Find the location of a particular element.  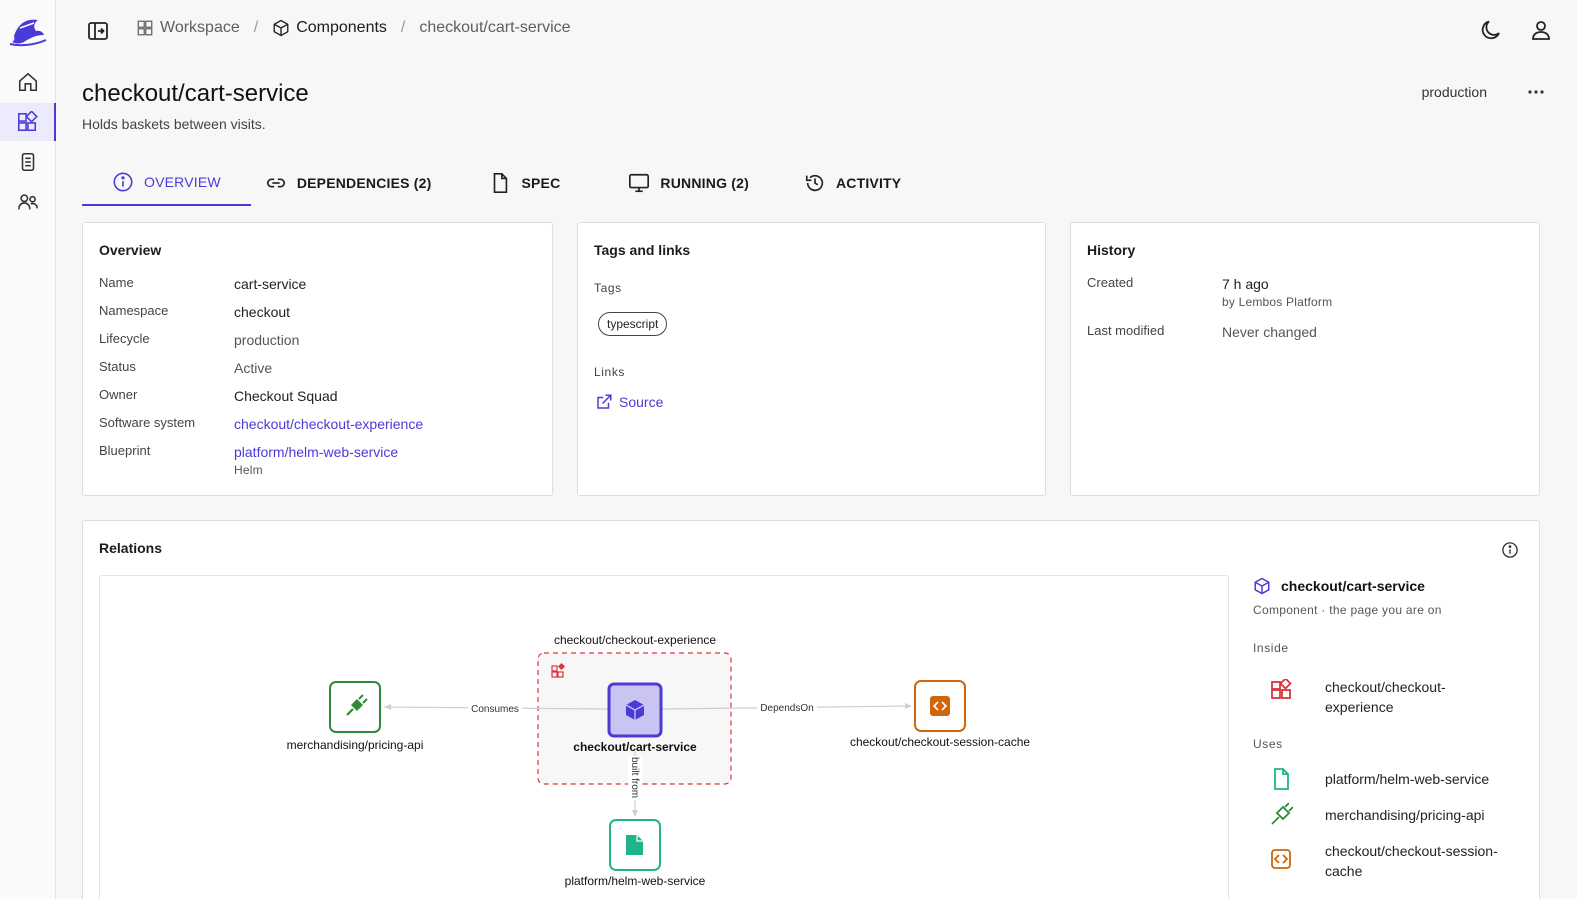

page-title: checkout/cart-service is located at coordinates (195, 93).